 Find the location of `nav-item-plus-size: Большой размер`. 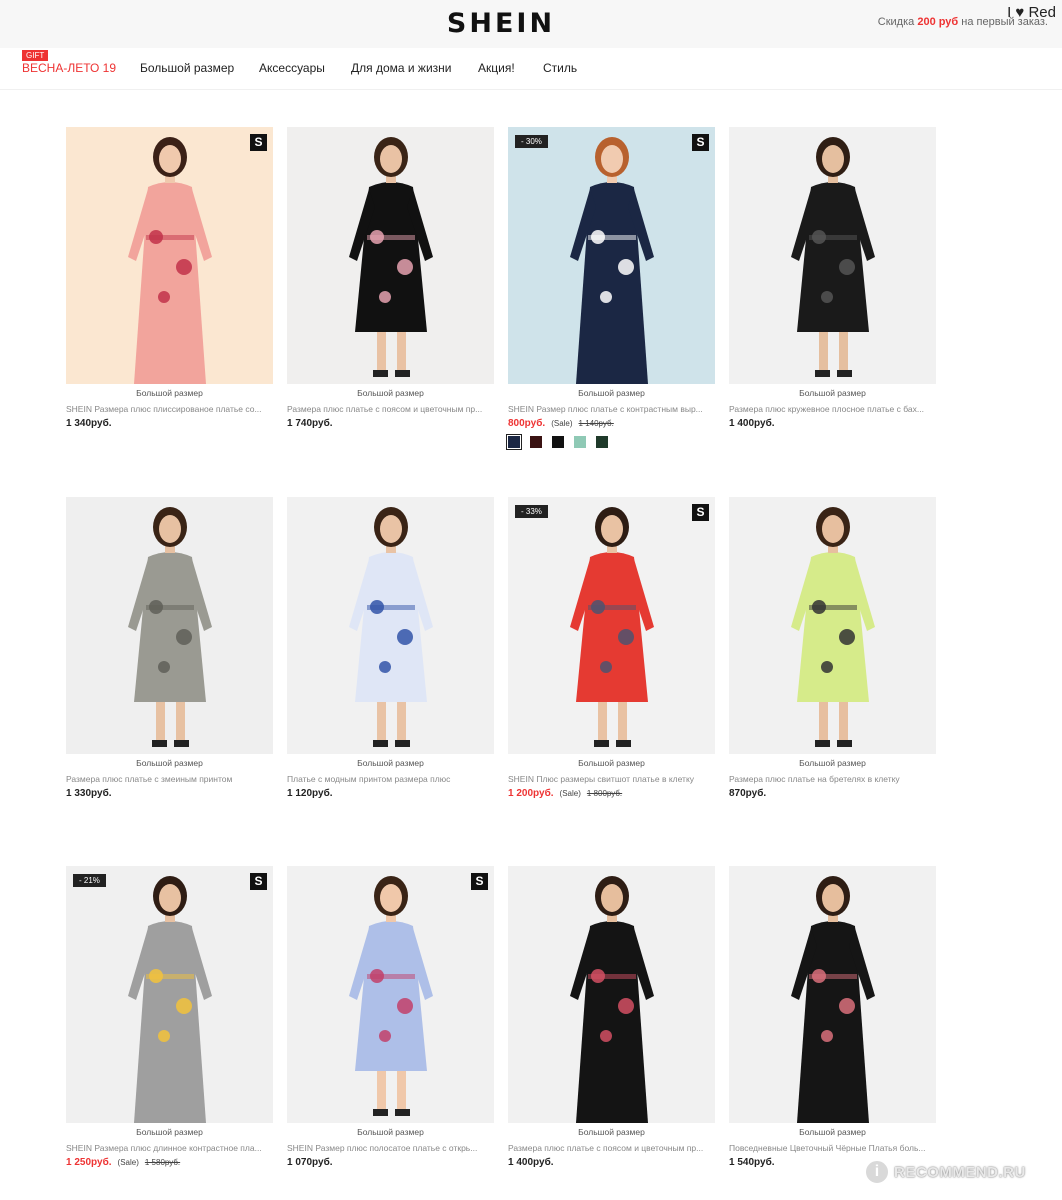

nav-item-plus-size: Большой размер is located at coordinates (187, 68).